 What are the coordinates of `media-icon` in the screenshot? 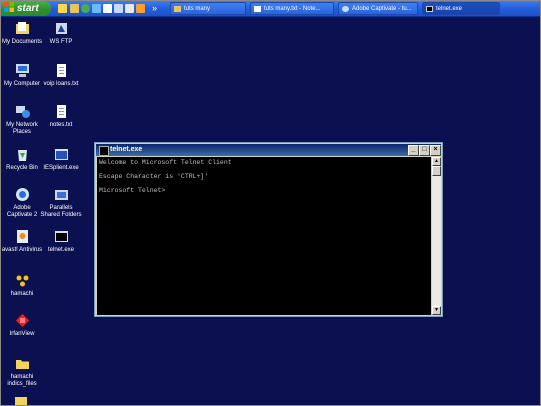 It's located at (85, 8).